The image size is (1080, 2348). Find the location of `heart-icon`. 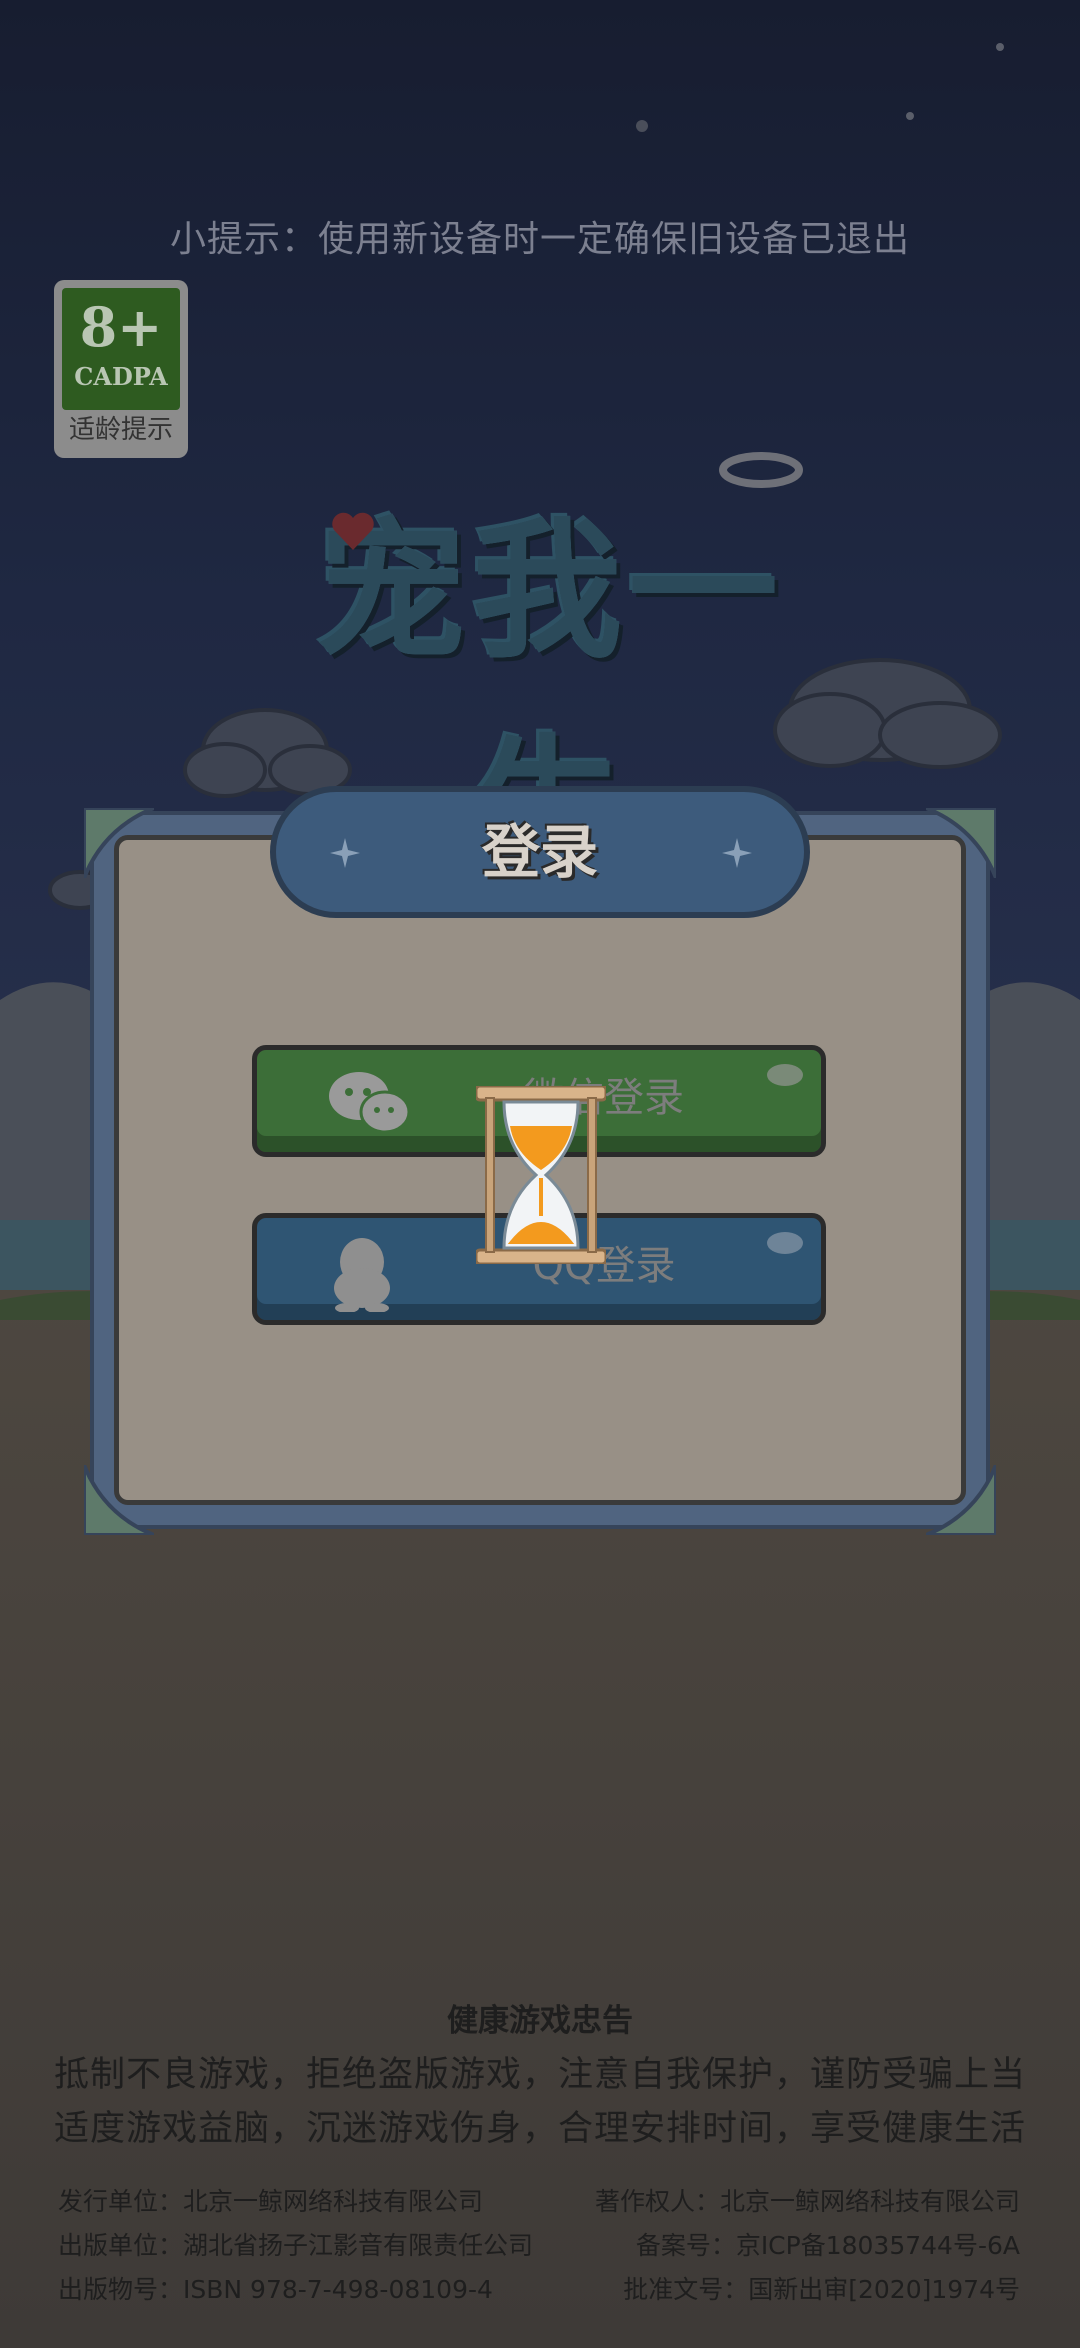

heart-icon is located at coordinates (353, 531).